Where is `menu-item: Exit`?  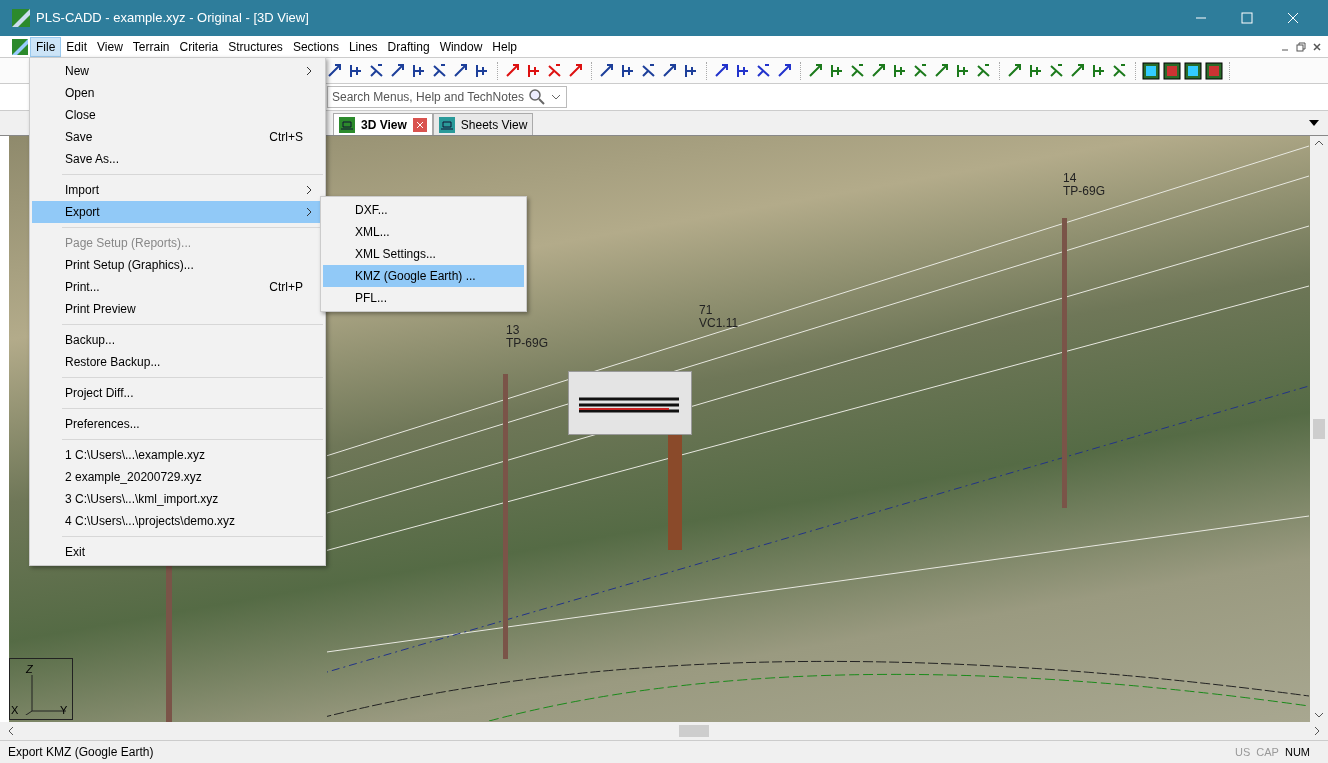
menu-item: Exit is located at coordinates (177, 552).